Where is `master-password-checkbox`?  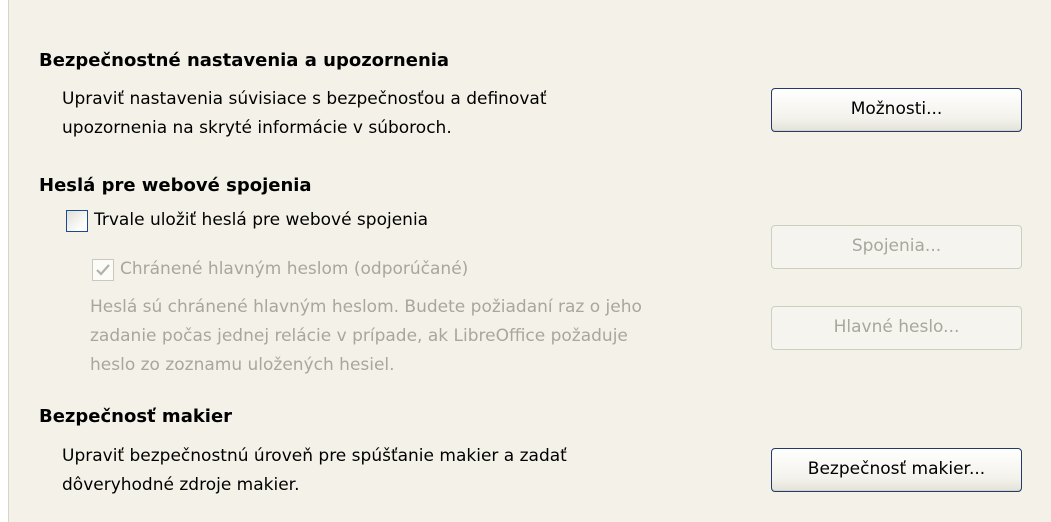 master-password-checkbox is located at coordinates (103, 270).